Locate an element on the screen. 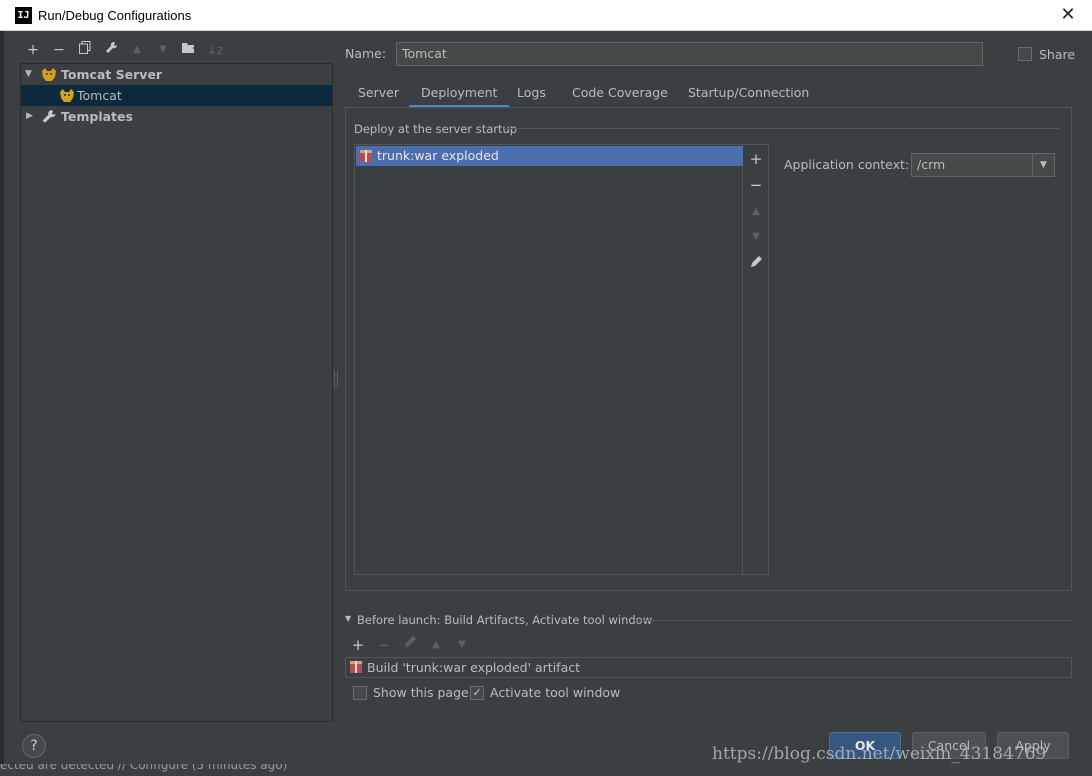 The height and width of the screenshot is (776, 1092). share-label: Share is located at coordinates (1057, 54).